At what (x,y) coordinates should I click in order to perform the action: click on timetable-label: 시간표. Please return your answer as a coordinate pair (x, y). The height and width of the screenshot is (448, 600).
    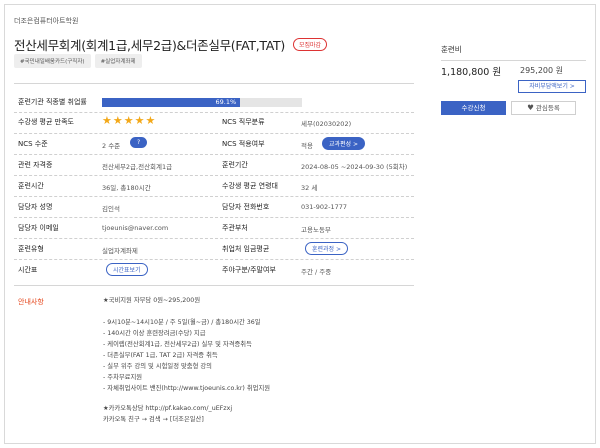
    Looking at the image, I should click on (28, 270).